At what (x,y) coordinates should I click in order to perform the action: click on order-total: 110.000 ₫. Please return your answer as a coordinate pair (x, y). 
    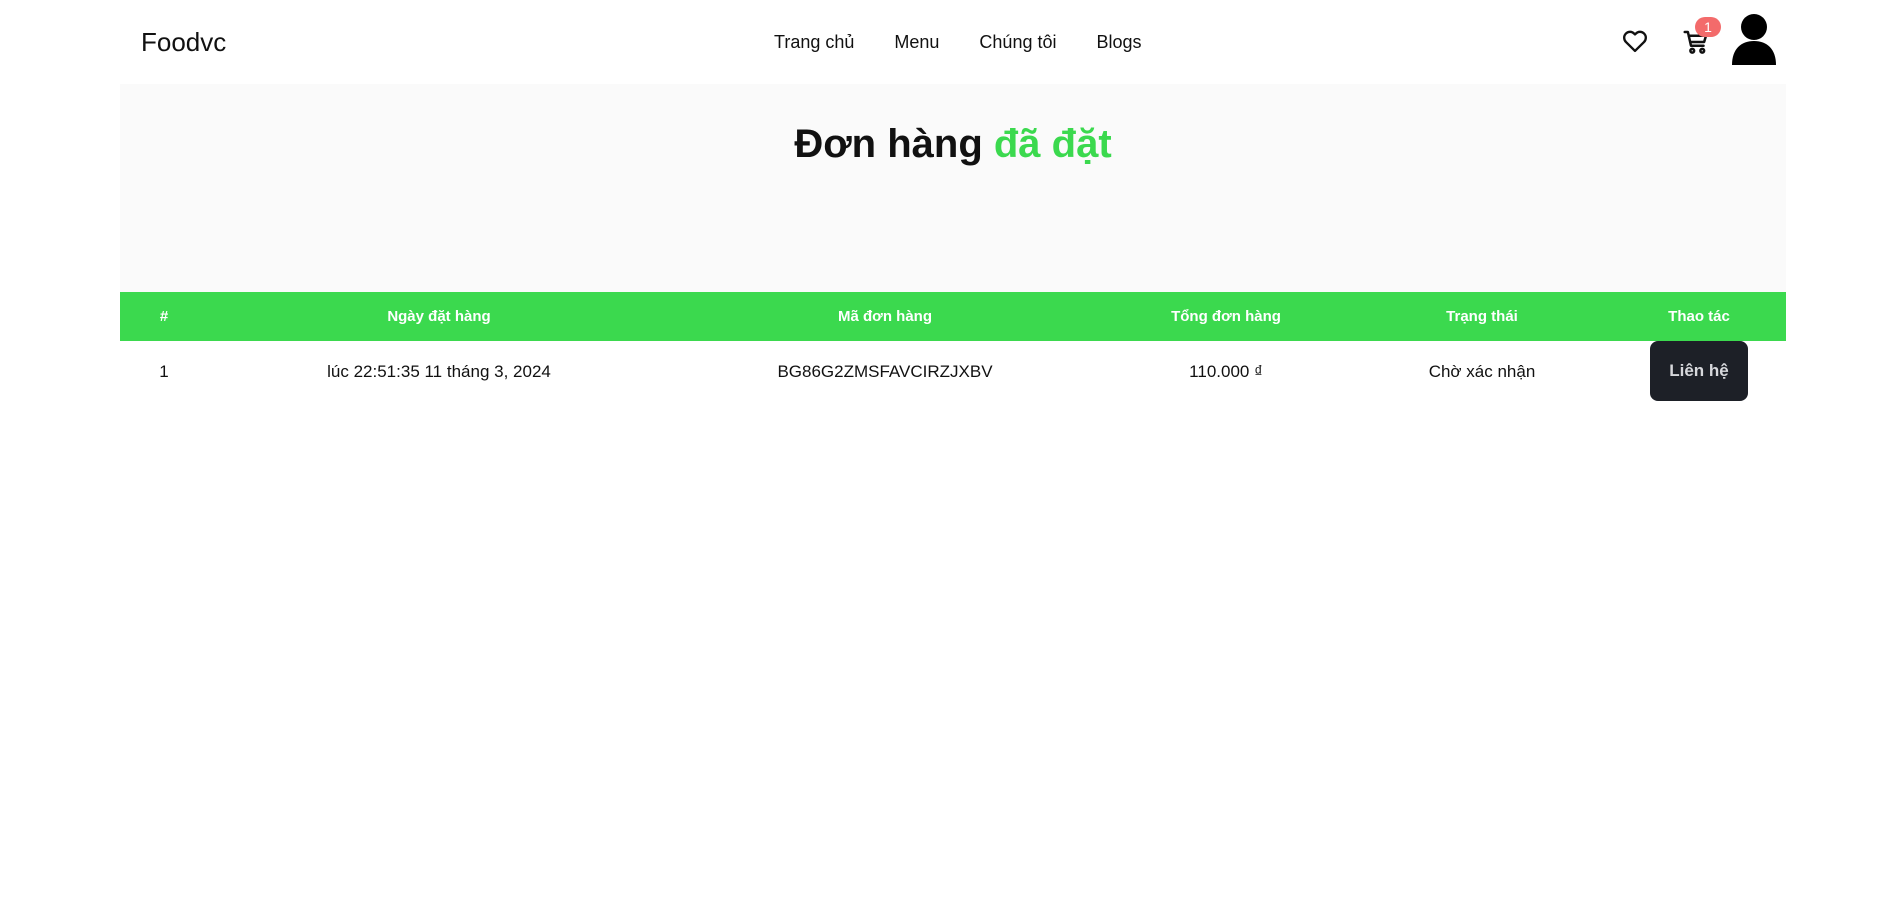
    Looking at the image, I should click on (1226, 371).